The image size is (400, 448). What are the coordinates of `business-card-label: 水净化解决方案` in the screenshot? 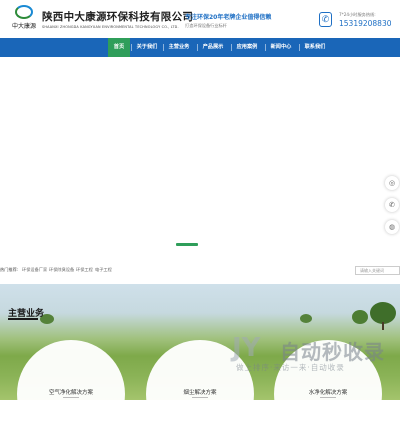 It's located at (328, 393).